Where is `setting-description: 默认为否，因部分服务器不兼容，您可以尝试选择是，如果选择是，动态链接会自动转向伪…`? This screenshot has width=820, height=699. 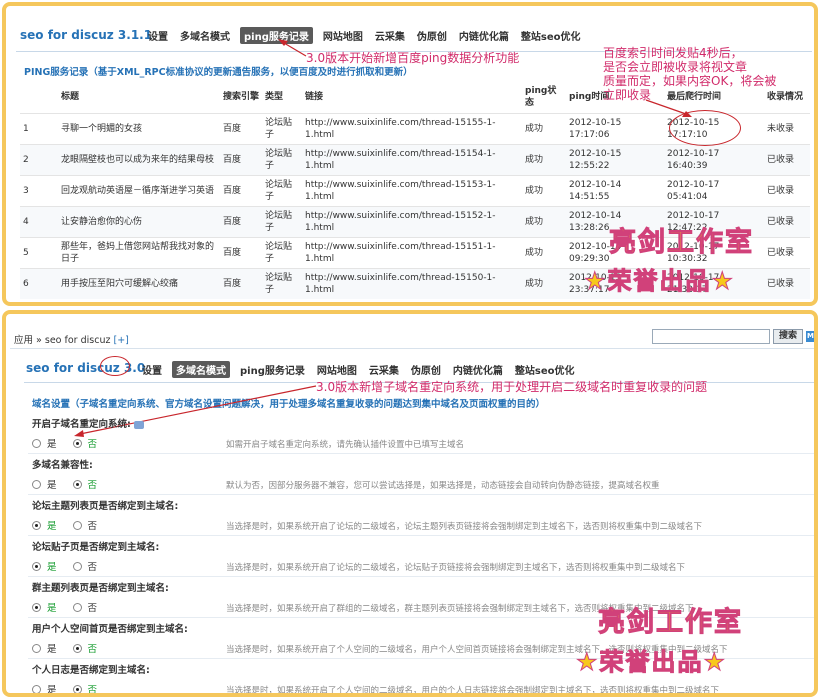 setting-description: 默认为否，因部分服务器不兼容，您可以尝试选择是，如果选择是，动态链接会自动转向伪… is located at coordinates (443, 486).